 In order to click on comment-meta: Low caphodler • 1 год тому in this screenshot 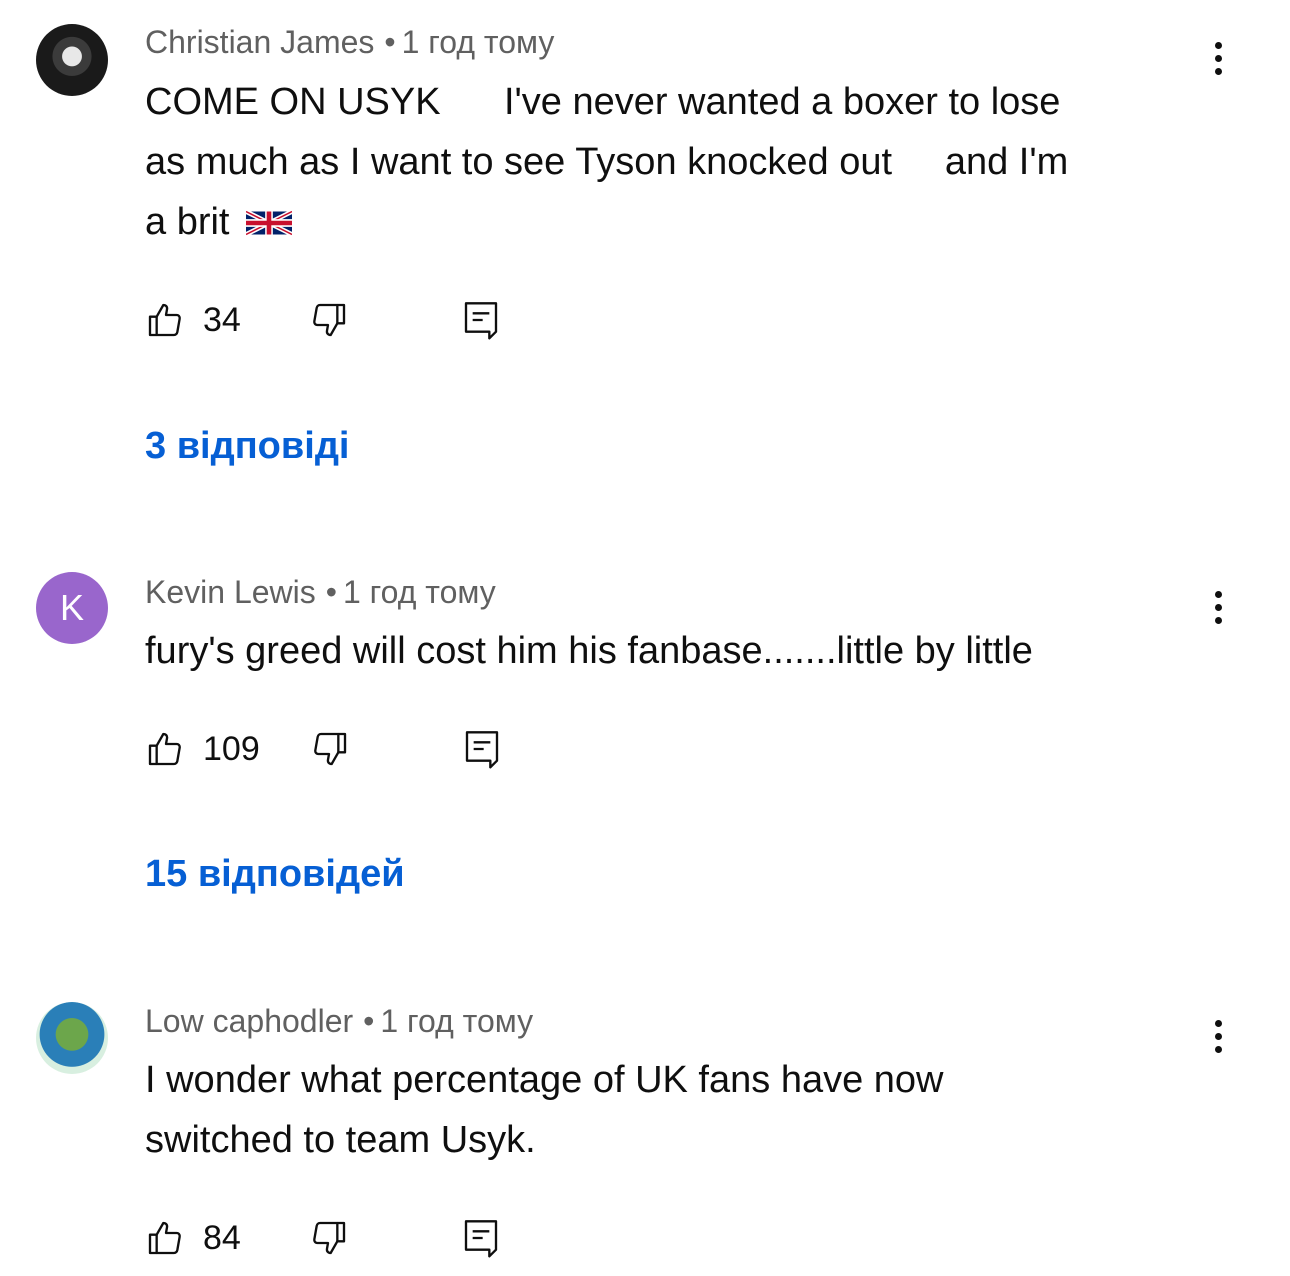, I will do `click(339, 1021)`.